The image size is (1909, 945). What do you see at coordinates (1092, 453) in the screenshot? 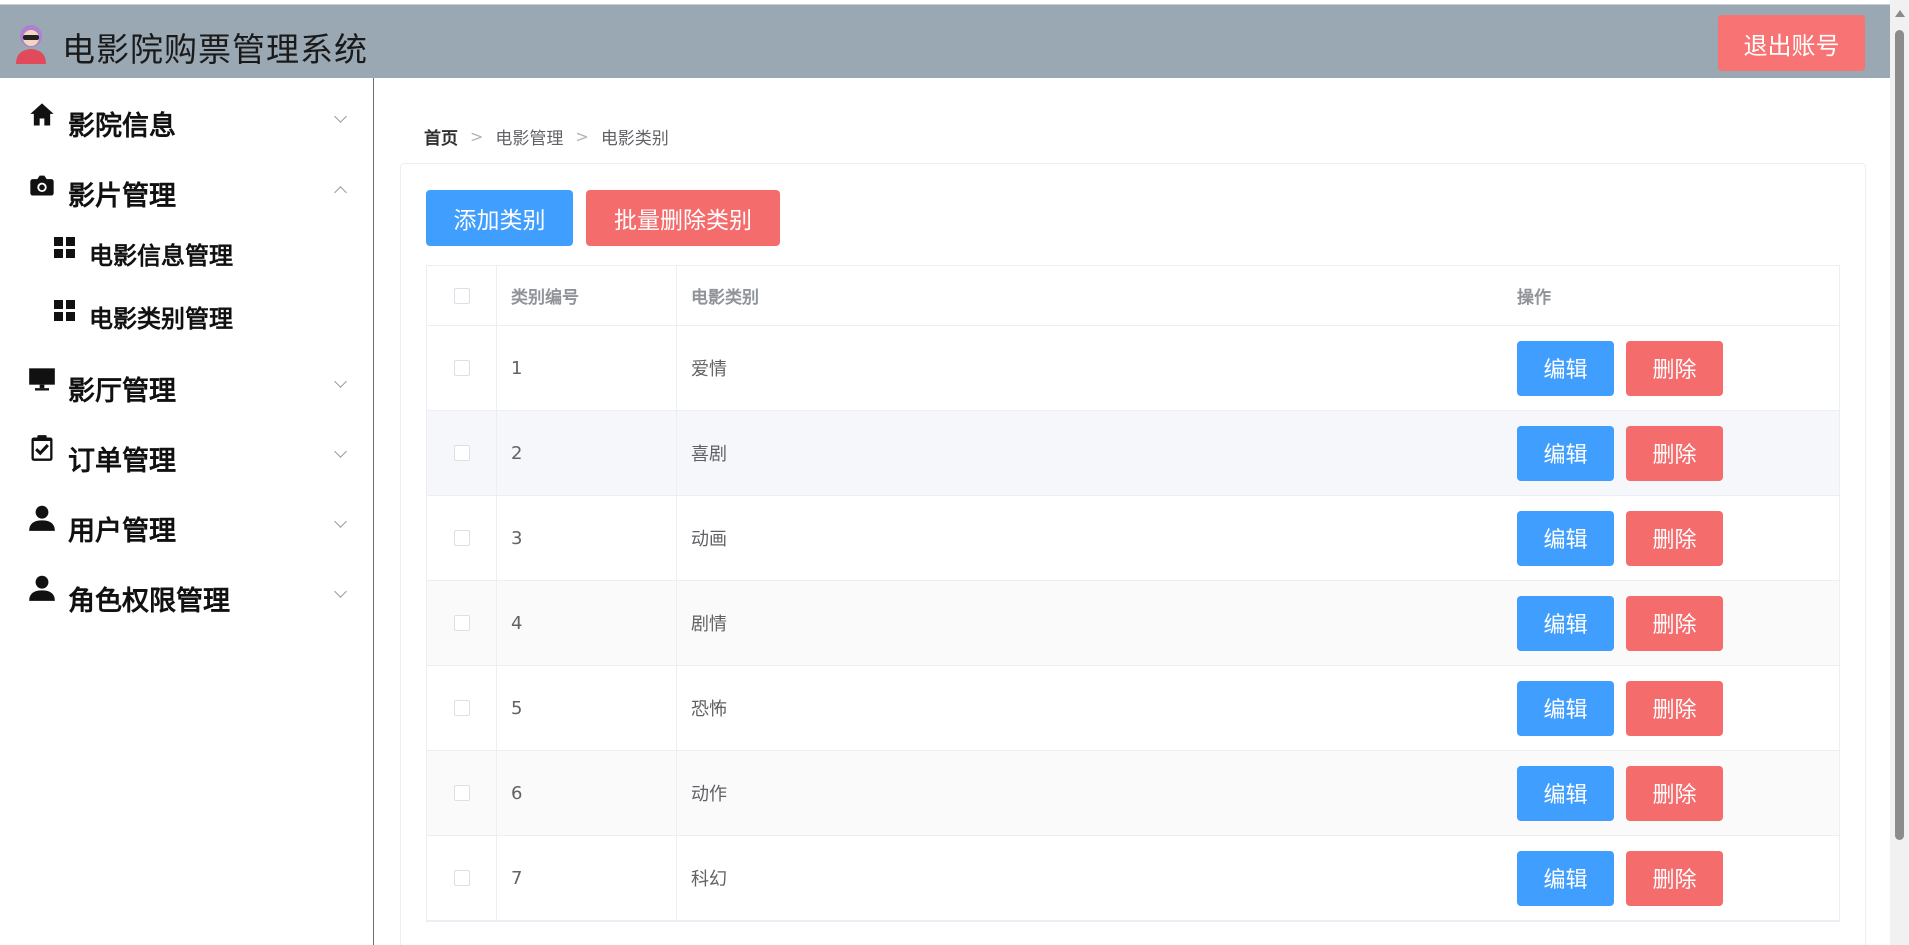
I see `row-type-cell: 喜剧` at bounding box center [1092, 453].